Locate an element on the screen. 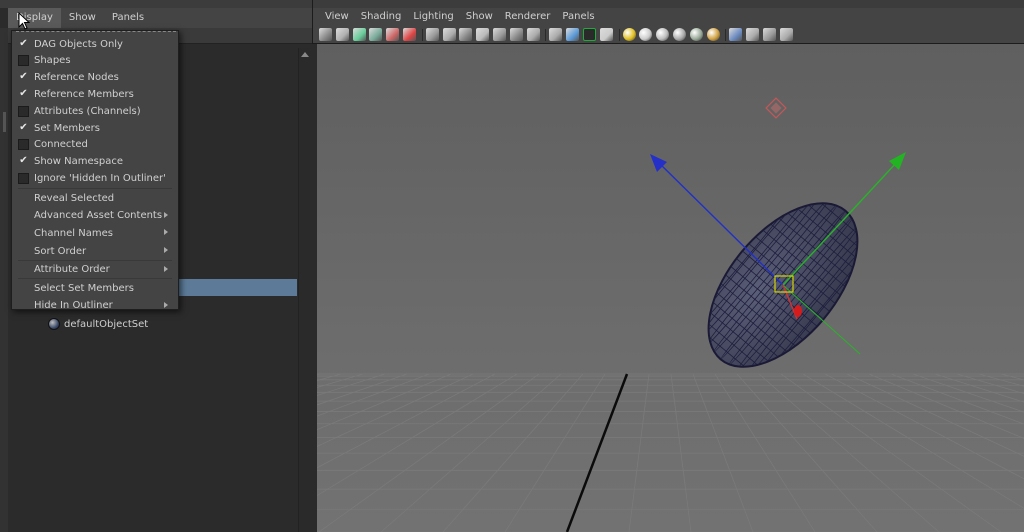 The image size is (1024, 532). menu-renderer: Renderer is located at coordinates (528, 17).